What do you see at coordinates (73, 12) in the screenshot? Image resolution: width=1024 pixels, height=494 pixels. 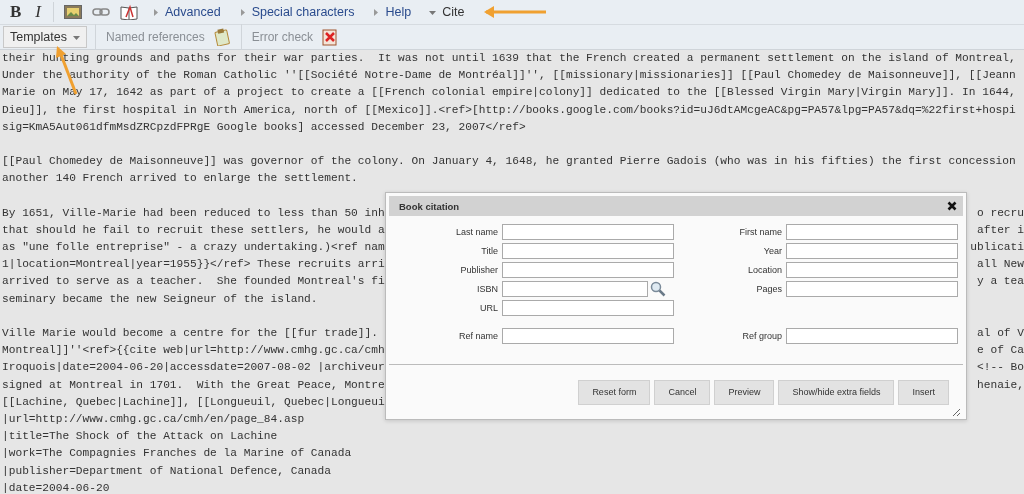 I see `image-icon` at bounding box center [73, 12].